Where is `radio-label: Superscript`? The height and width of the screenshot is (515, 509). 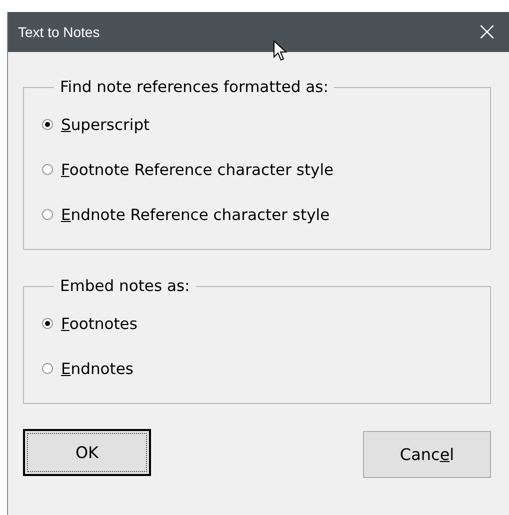
radio-label: Superscript is located at coordinates (105, 125).